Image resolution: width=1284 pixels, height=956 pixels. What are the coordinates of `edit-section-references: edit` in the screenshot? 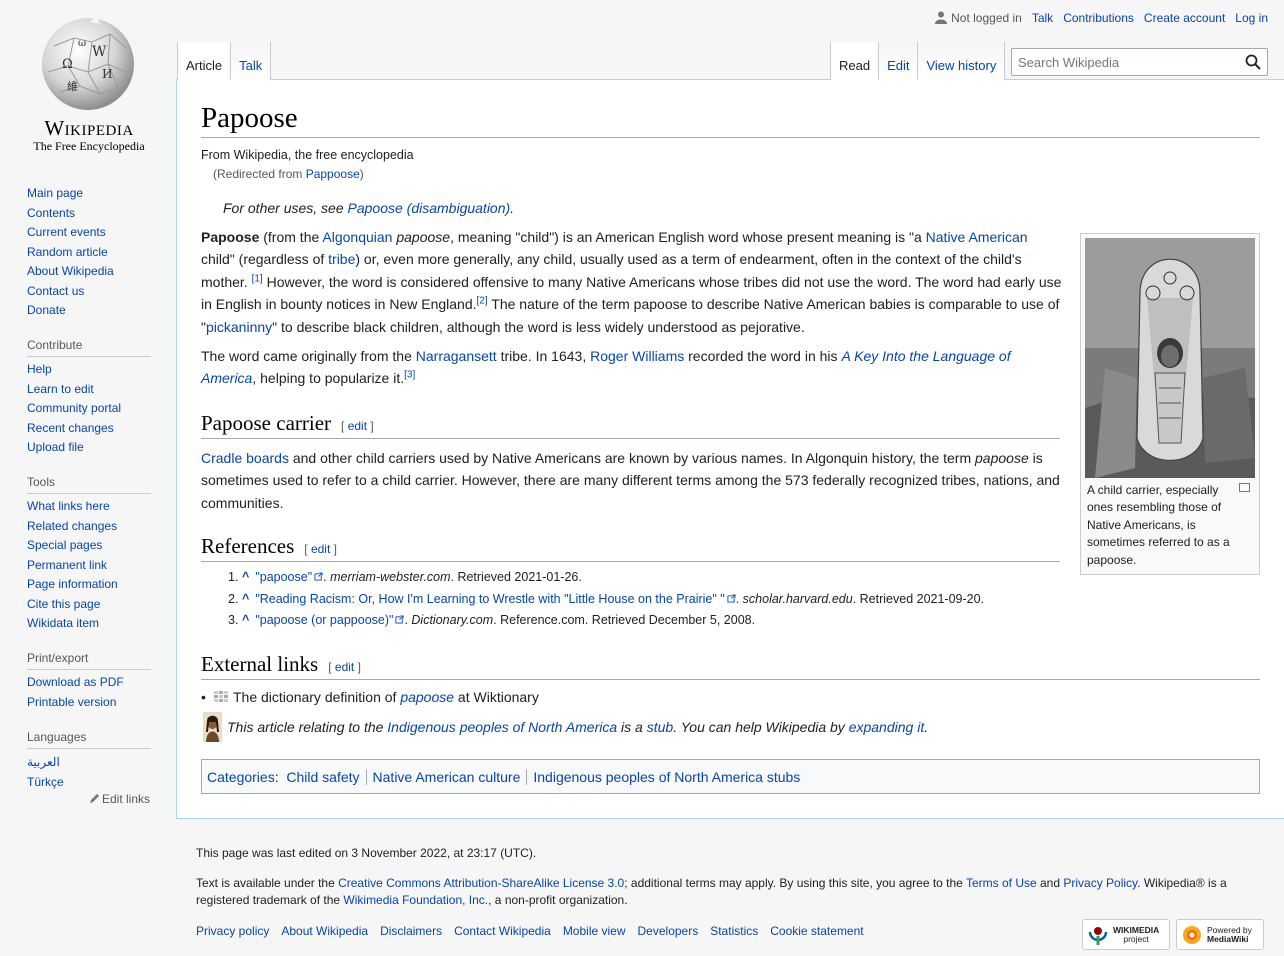 It's located at (320, 549).